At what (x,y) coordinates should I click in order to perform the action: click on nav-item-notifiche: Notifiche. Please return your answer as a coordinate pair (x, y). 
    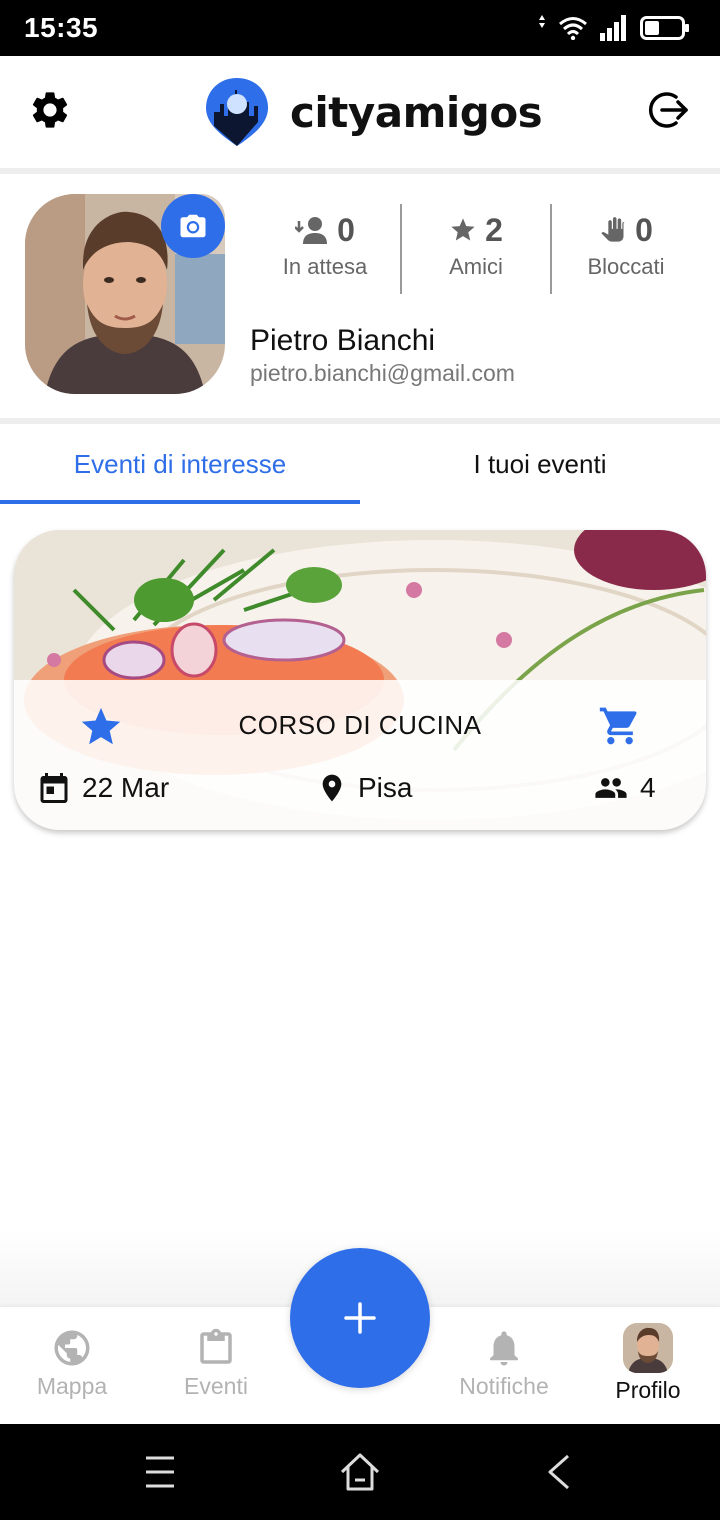
    Looking at the image, I should click on (504, 1363).